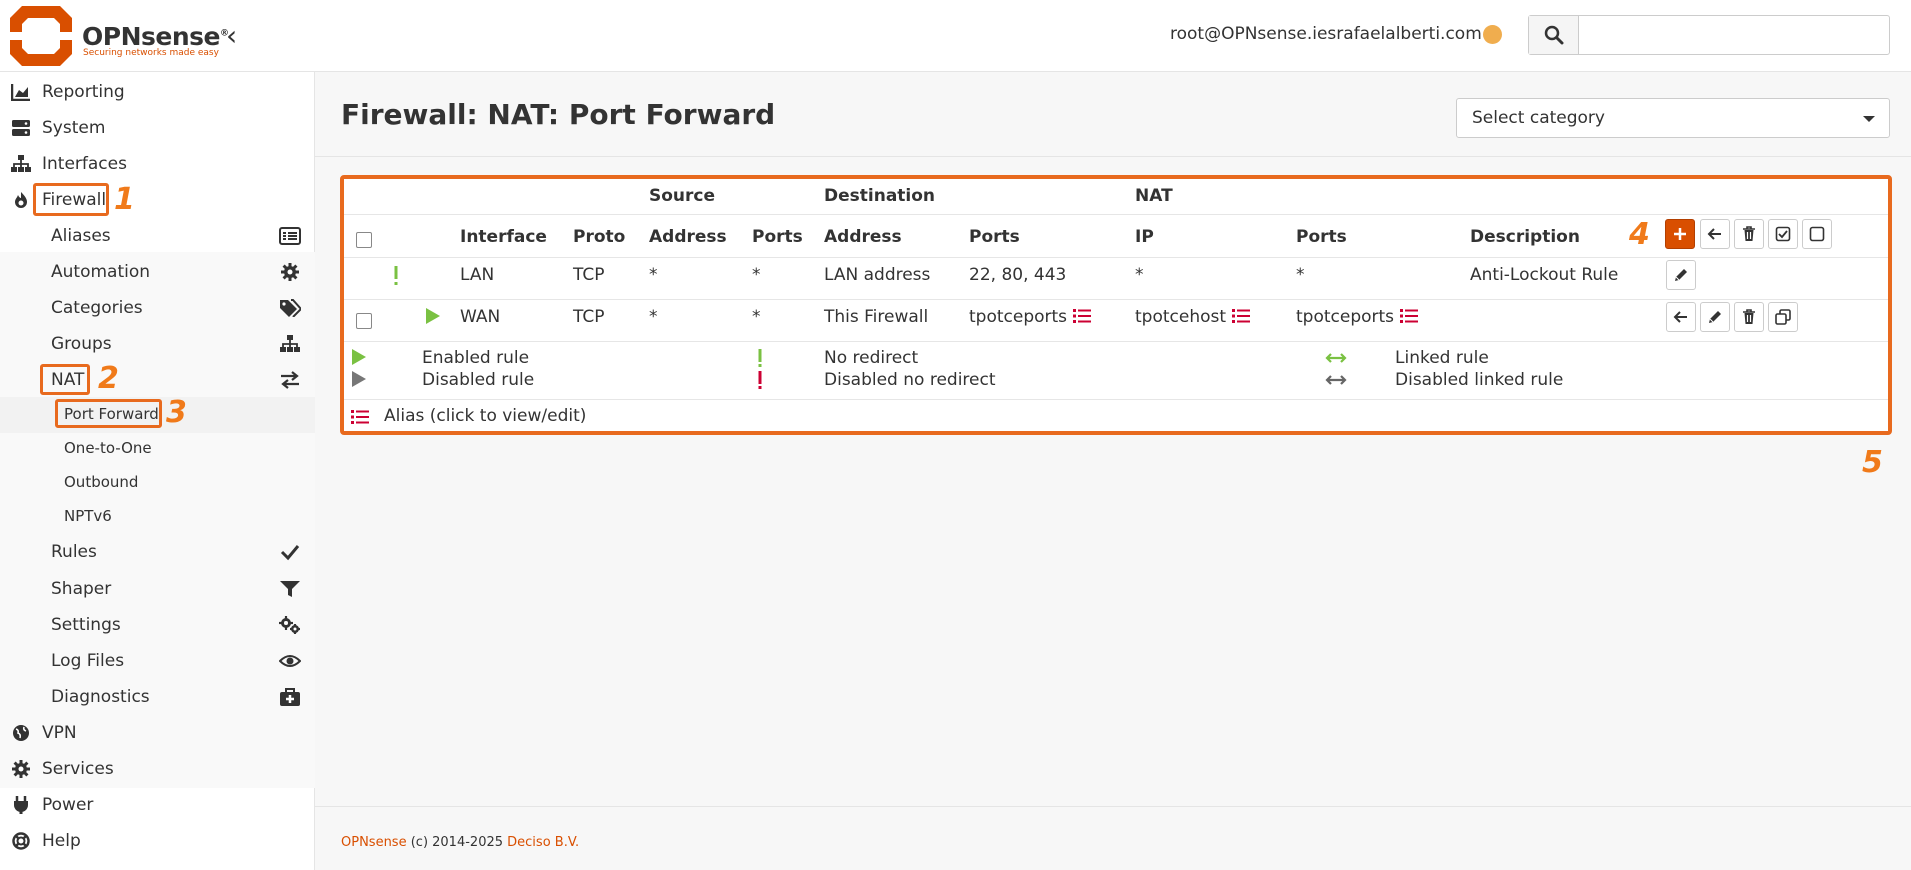 Image resolution: width=1911 pixels, height=870 pixels. What do you see at coordinates (877, 275) in the screenshot?
I see `row-destination-address: LAN address` at bounding box center [877, 275].